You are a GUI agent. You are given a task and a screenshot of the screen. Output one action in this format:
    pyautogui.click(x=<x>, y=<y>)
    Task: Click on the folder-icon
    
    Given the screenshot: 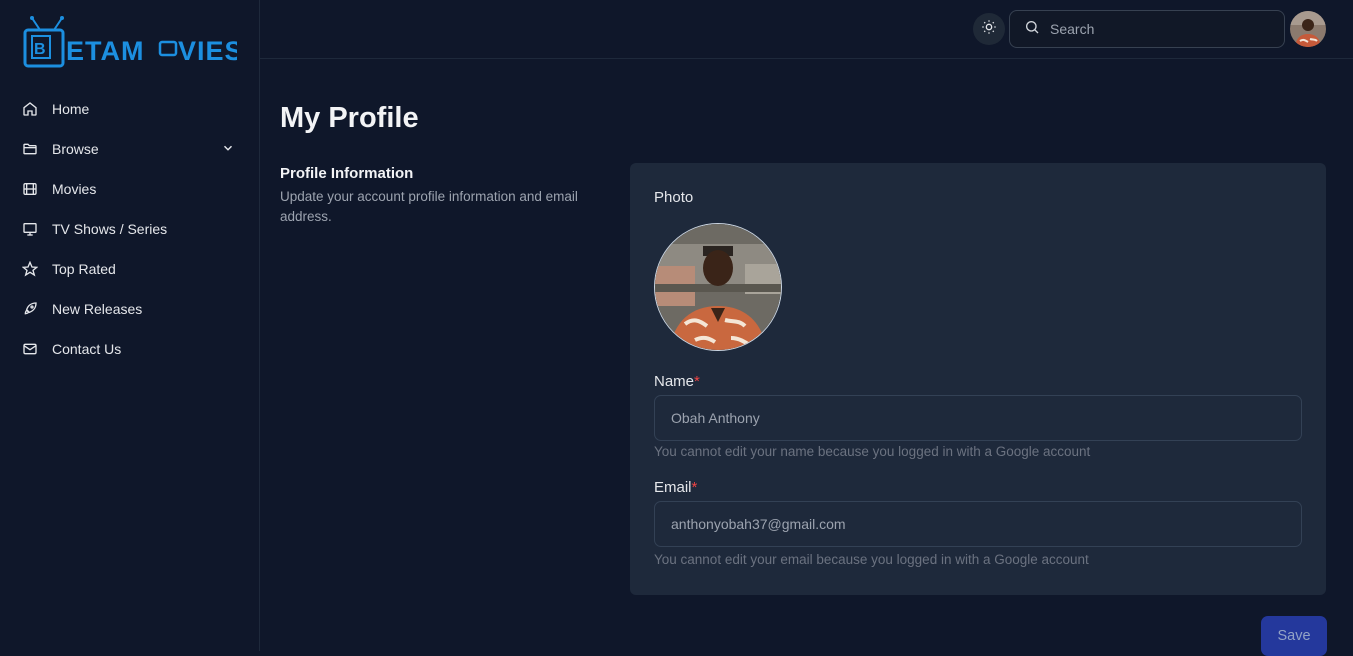 What is the action you would take?
    pyautogui.click(x=30, y=149)
    